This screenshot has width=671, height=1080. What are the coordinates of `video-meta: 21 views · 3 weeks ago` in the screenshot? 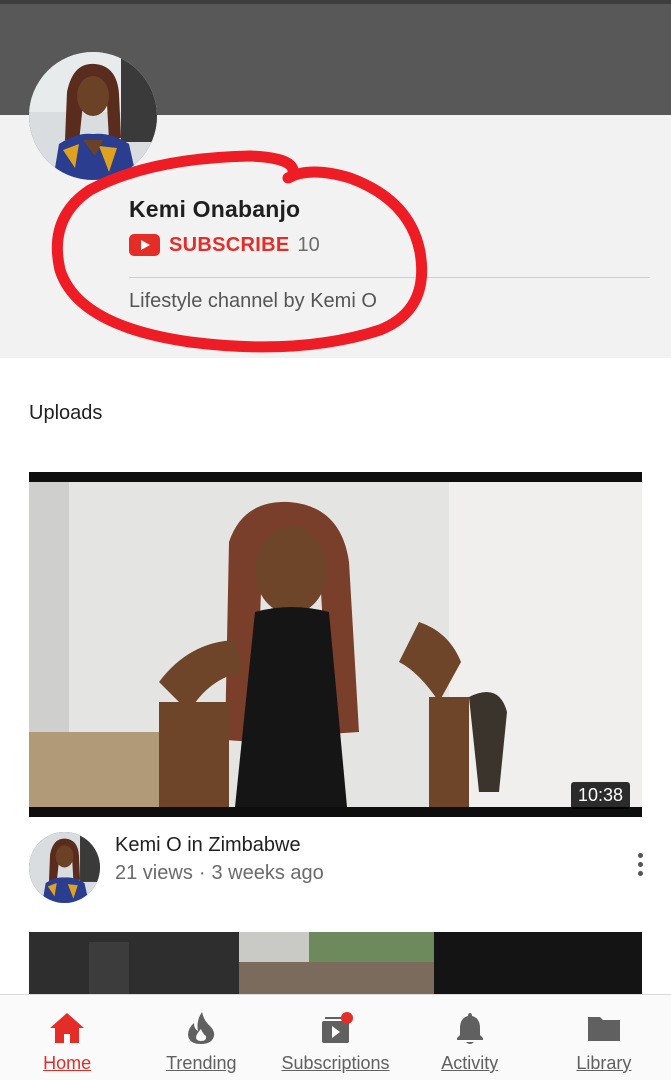 It's located at (219, 873).